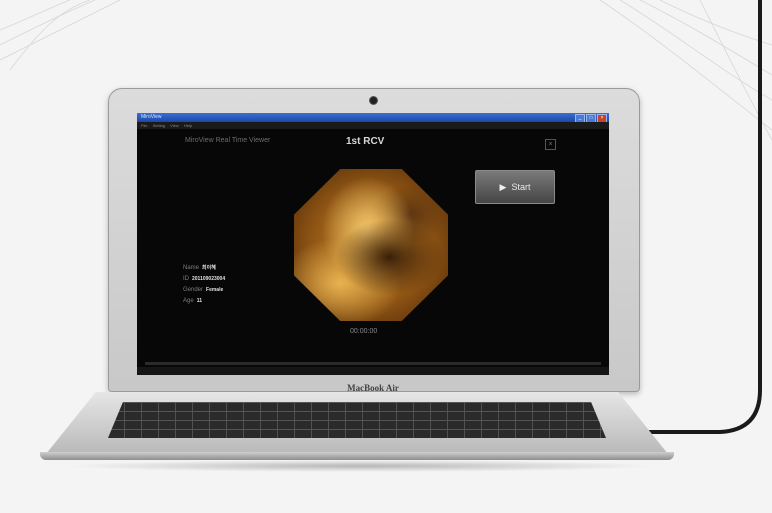 The image size is (772, 513). Describe the element at coordinates (193, 290) in the screenshot. I see `gender-label: Gender` at that location.